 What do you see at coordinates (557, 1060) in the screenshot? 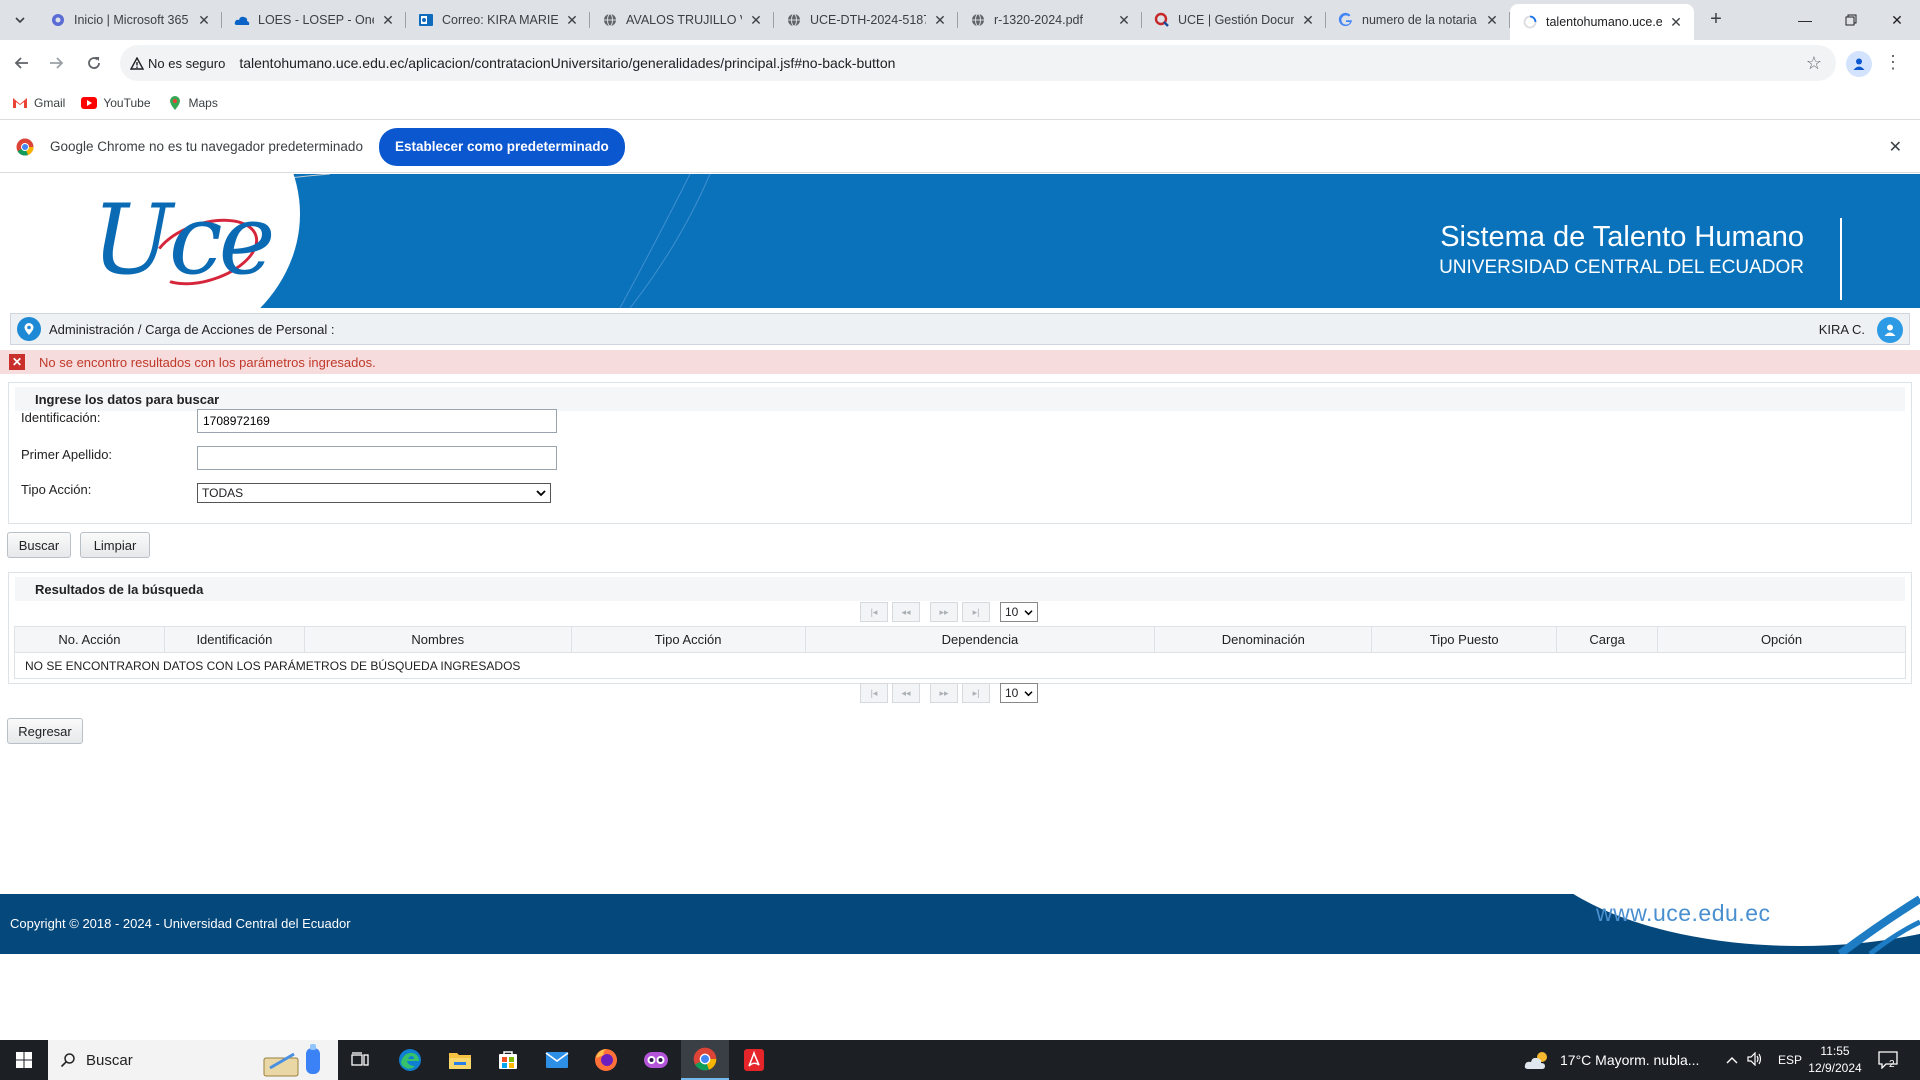
I see `taskbar-mail` at bounding box center [557, 1060].